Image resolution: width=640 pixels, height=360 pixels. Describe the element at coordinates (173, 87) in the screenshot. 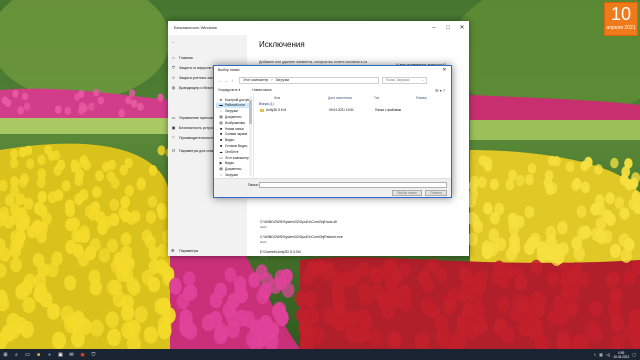

I see `network-icon: ◍` at that location.